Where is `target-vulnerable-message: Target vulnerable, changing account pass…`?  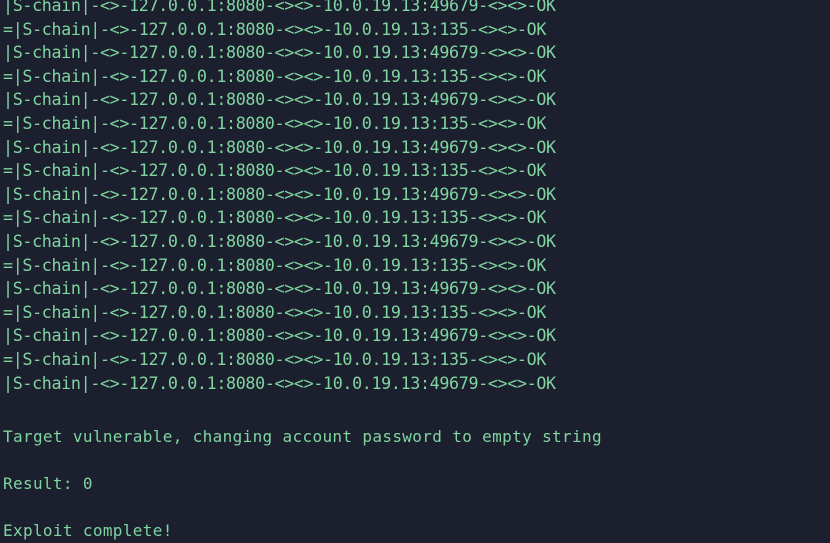
target-vulnerable-message: Target vulnerable, changing account pass… is located at coordinates (302, 436).